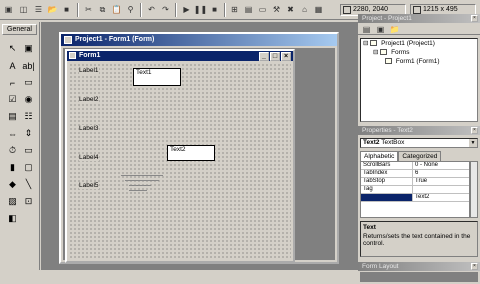 This screenshot has height=284, width=480. What do you see at coordinates (12, 48) in the screenshot?
I see `pointer-tool-icon: ↖` at bounding box center [12, 48].